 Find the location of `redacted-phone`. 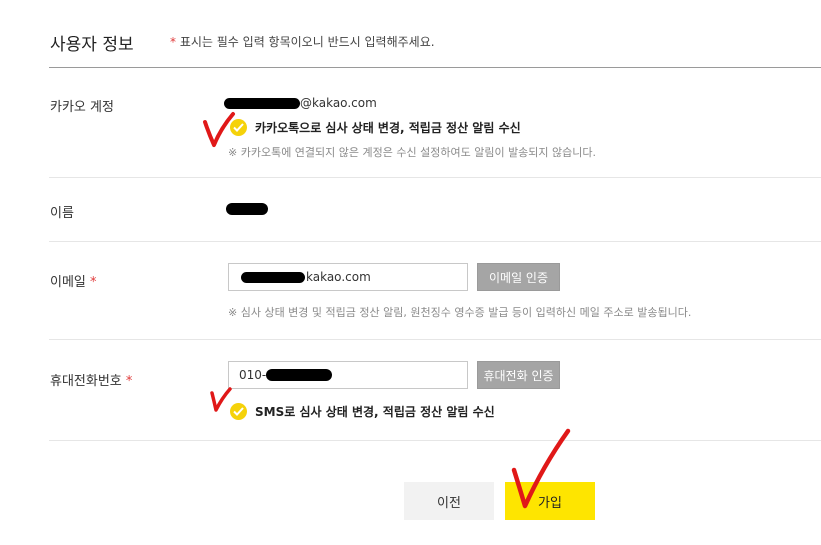

redacted-phone is located at coordinates (299, 375).